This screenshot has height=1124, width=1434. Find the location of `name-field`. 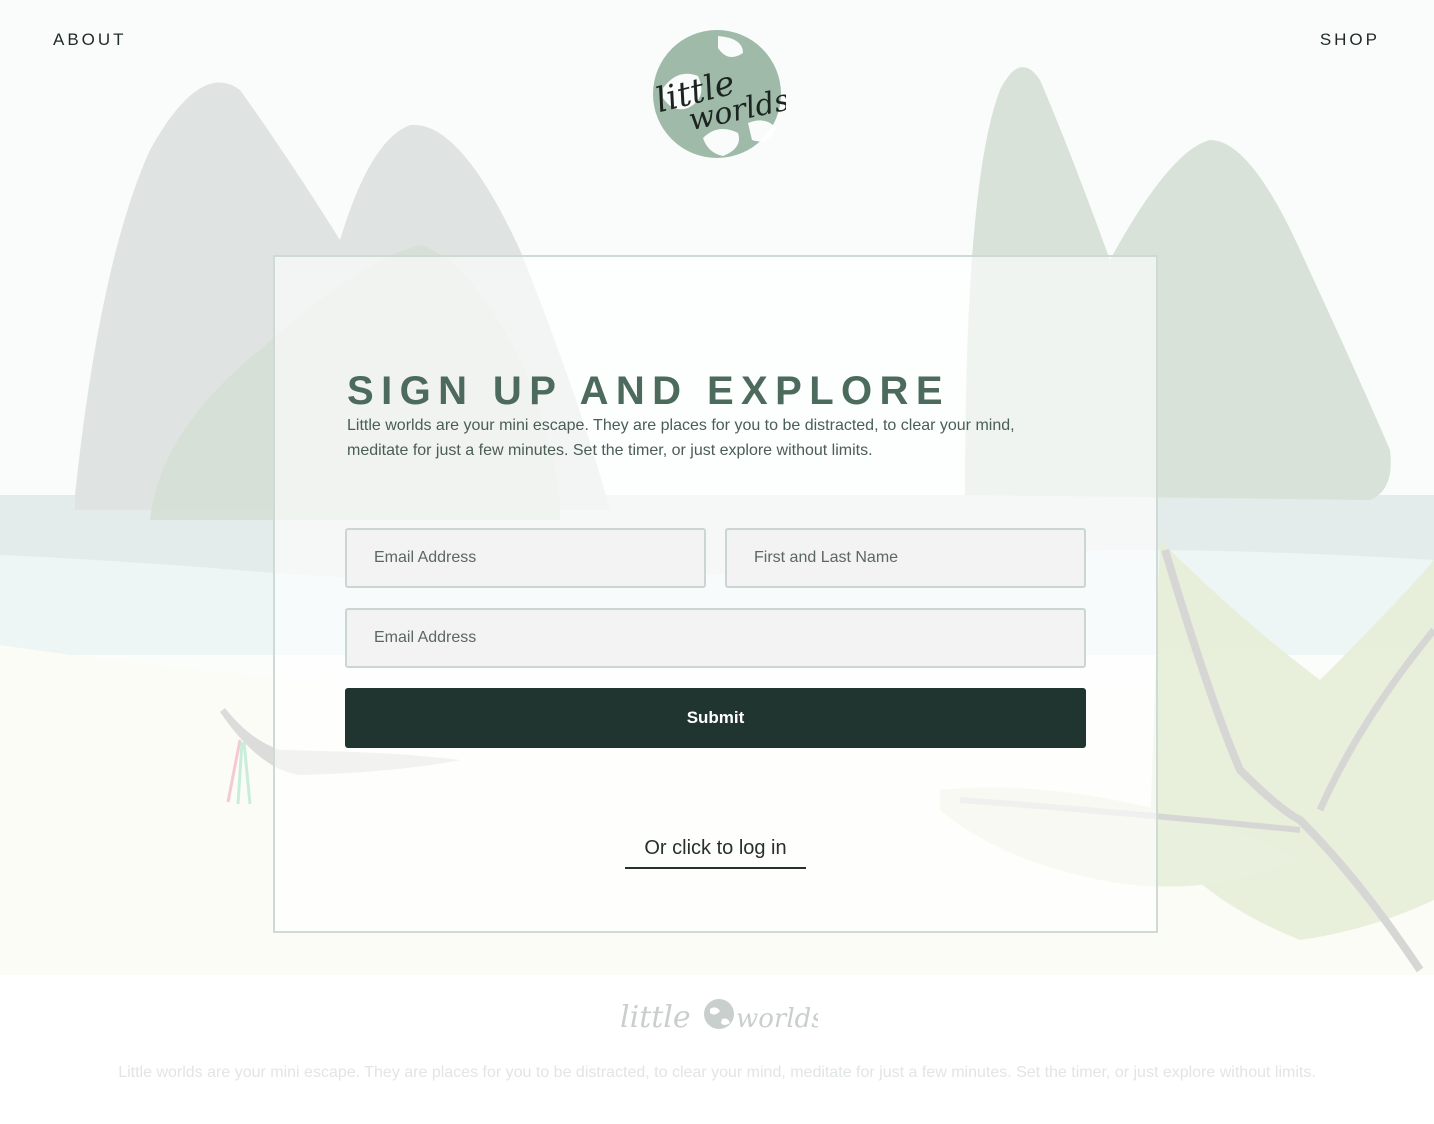

name-field is located at coordinates (905, 558).